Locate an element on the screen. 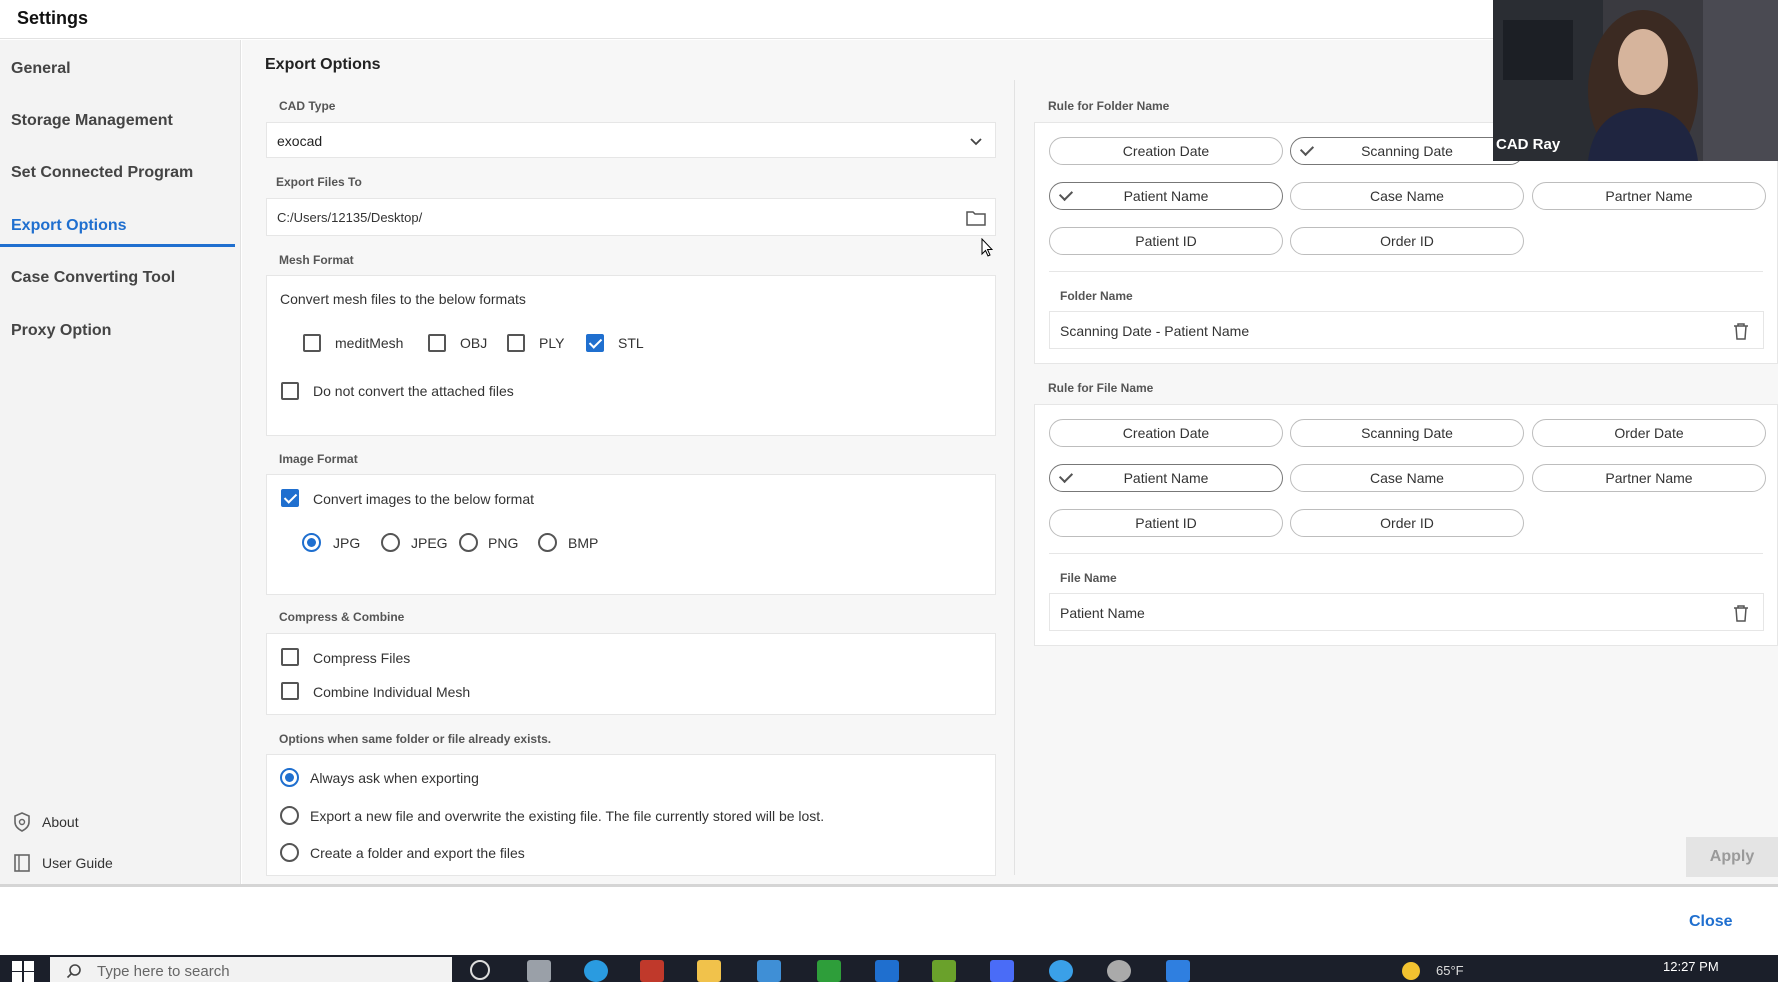 This screenshot has width=1778, height=982. shield-info-icon is located at coordinates (22, 822).